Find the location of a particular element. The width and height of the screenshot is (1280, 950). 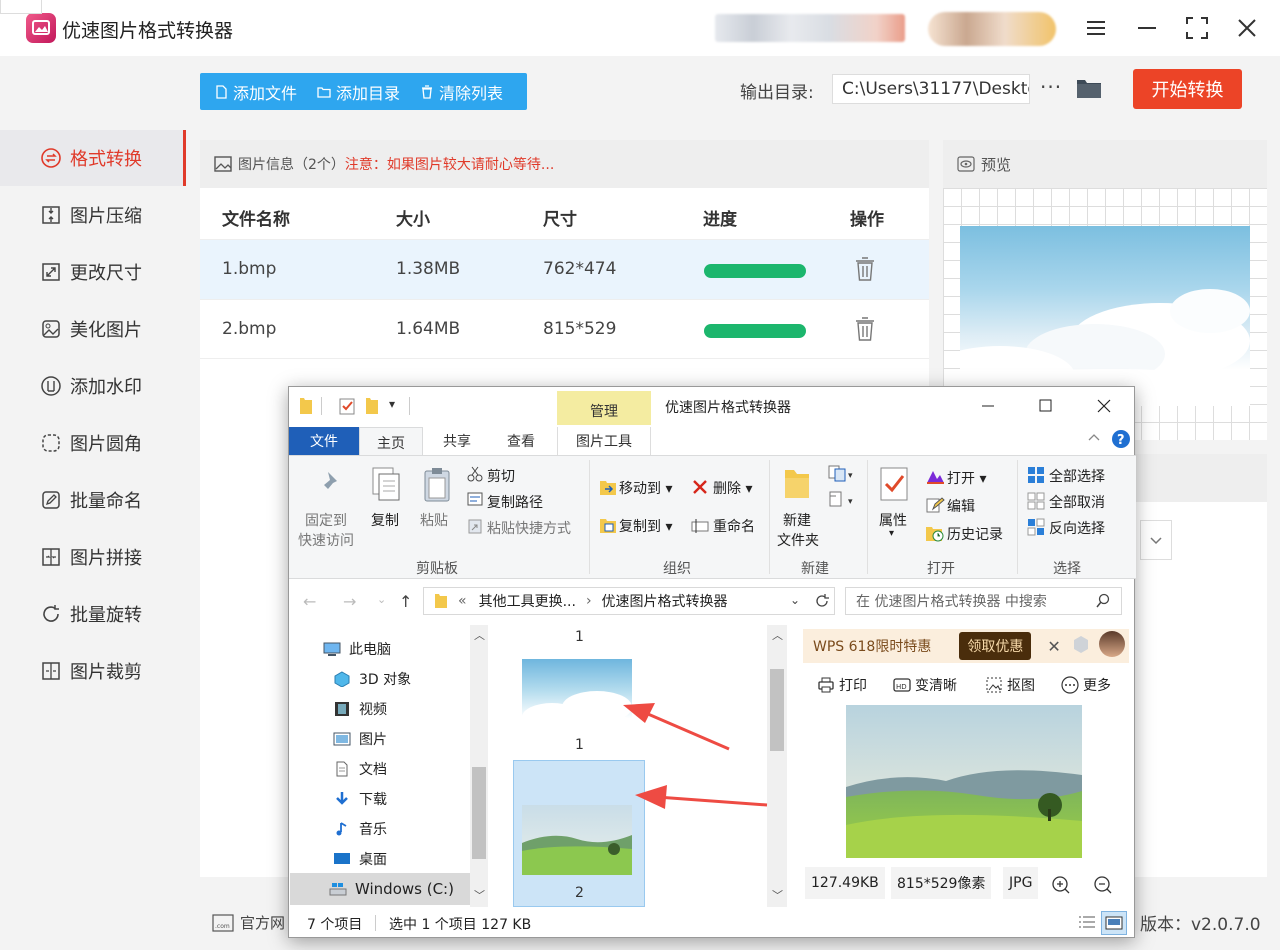

table-row: 2.bmp 1.64MB 815*529 is located at coordinates (564, 329).